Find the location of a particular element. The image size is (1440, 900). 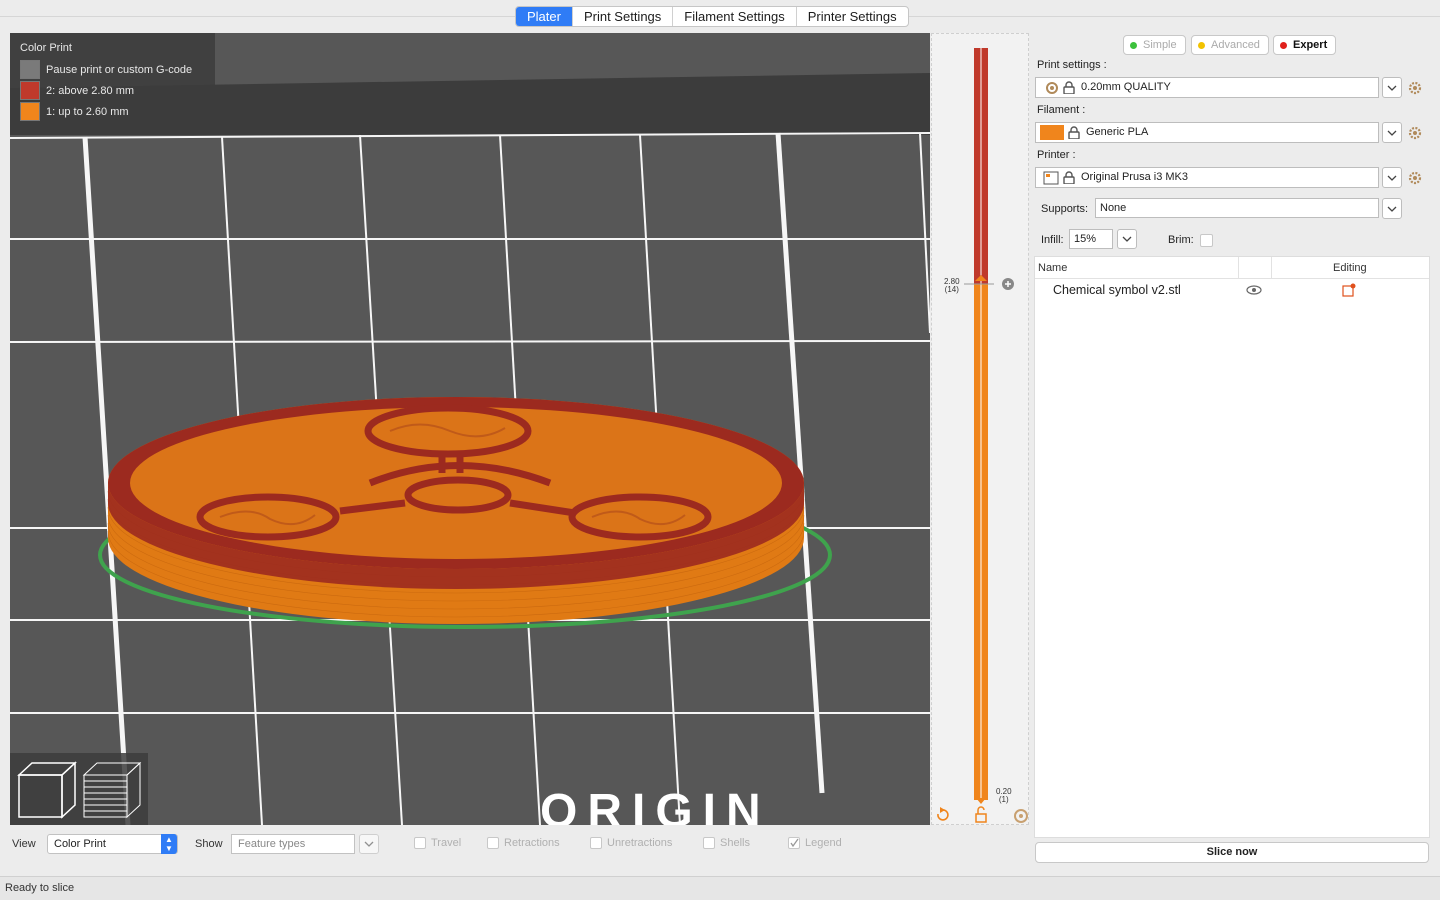

revert-icon is located at coordinates (943, 814).